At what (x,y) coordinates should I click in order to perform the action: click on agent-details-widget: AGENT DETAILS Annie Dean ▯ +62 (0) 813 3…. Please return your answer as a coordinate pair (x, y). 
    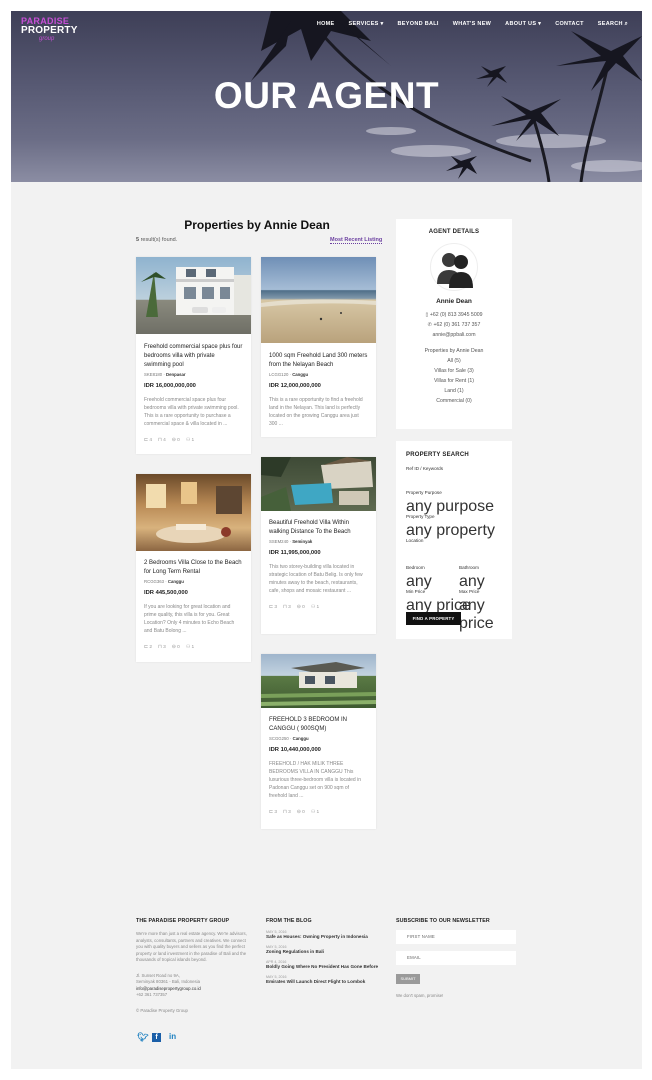
    Looking at the image, I should click on (454, 324).